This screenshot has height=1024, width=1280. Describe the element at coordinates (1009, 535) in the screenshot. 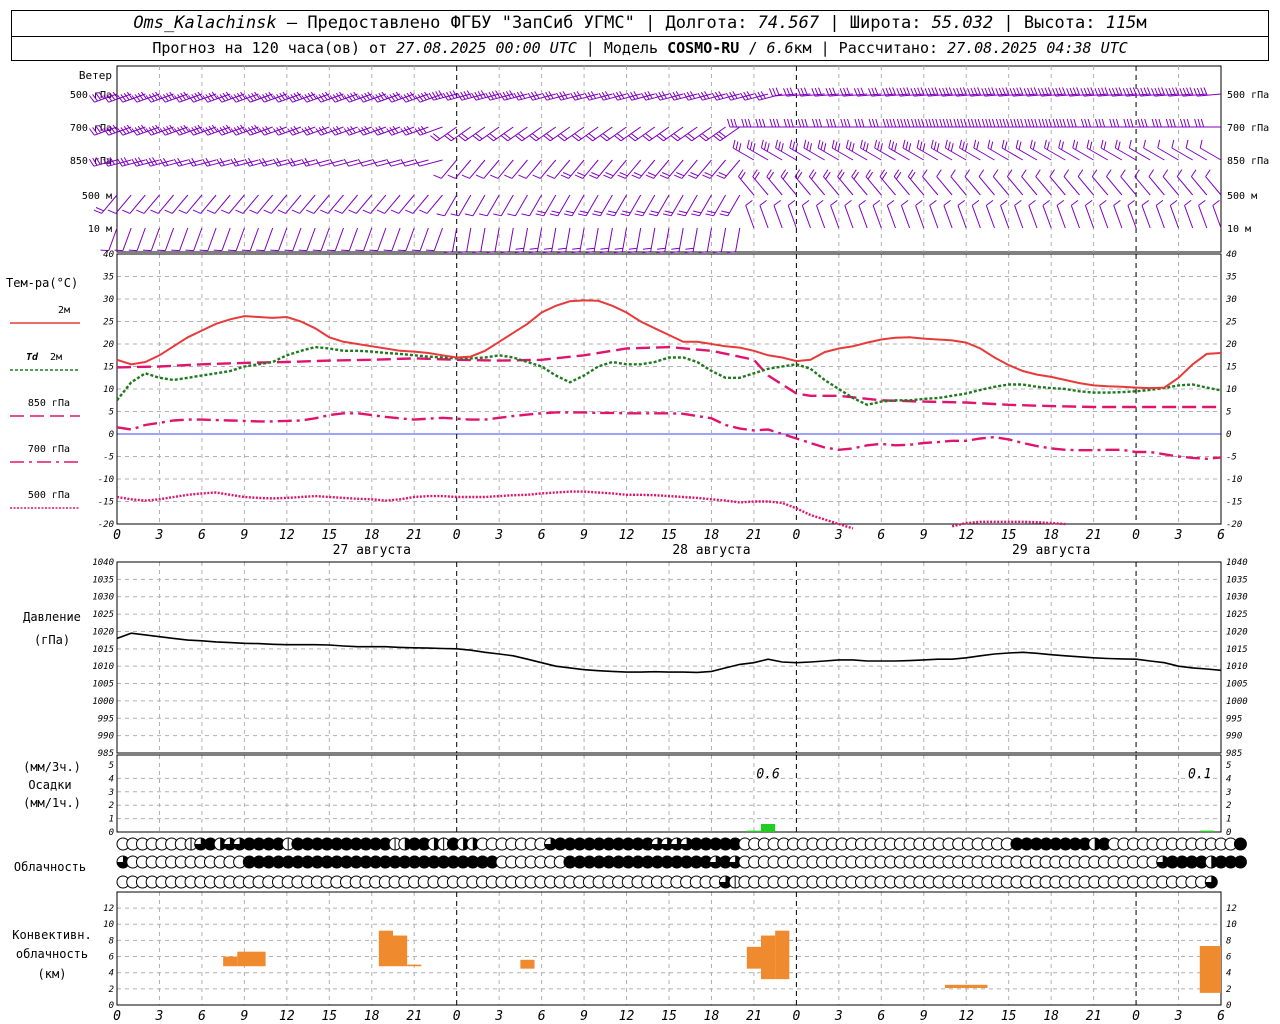

I see `temp-xtick: 15` at that location.